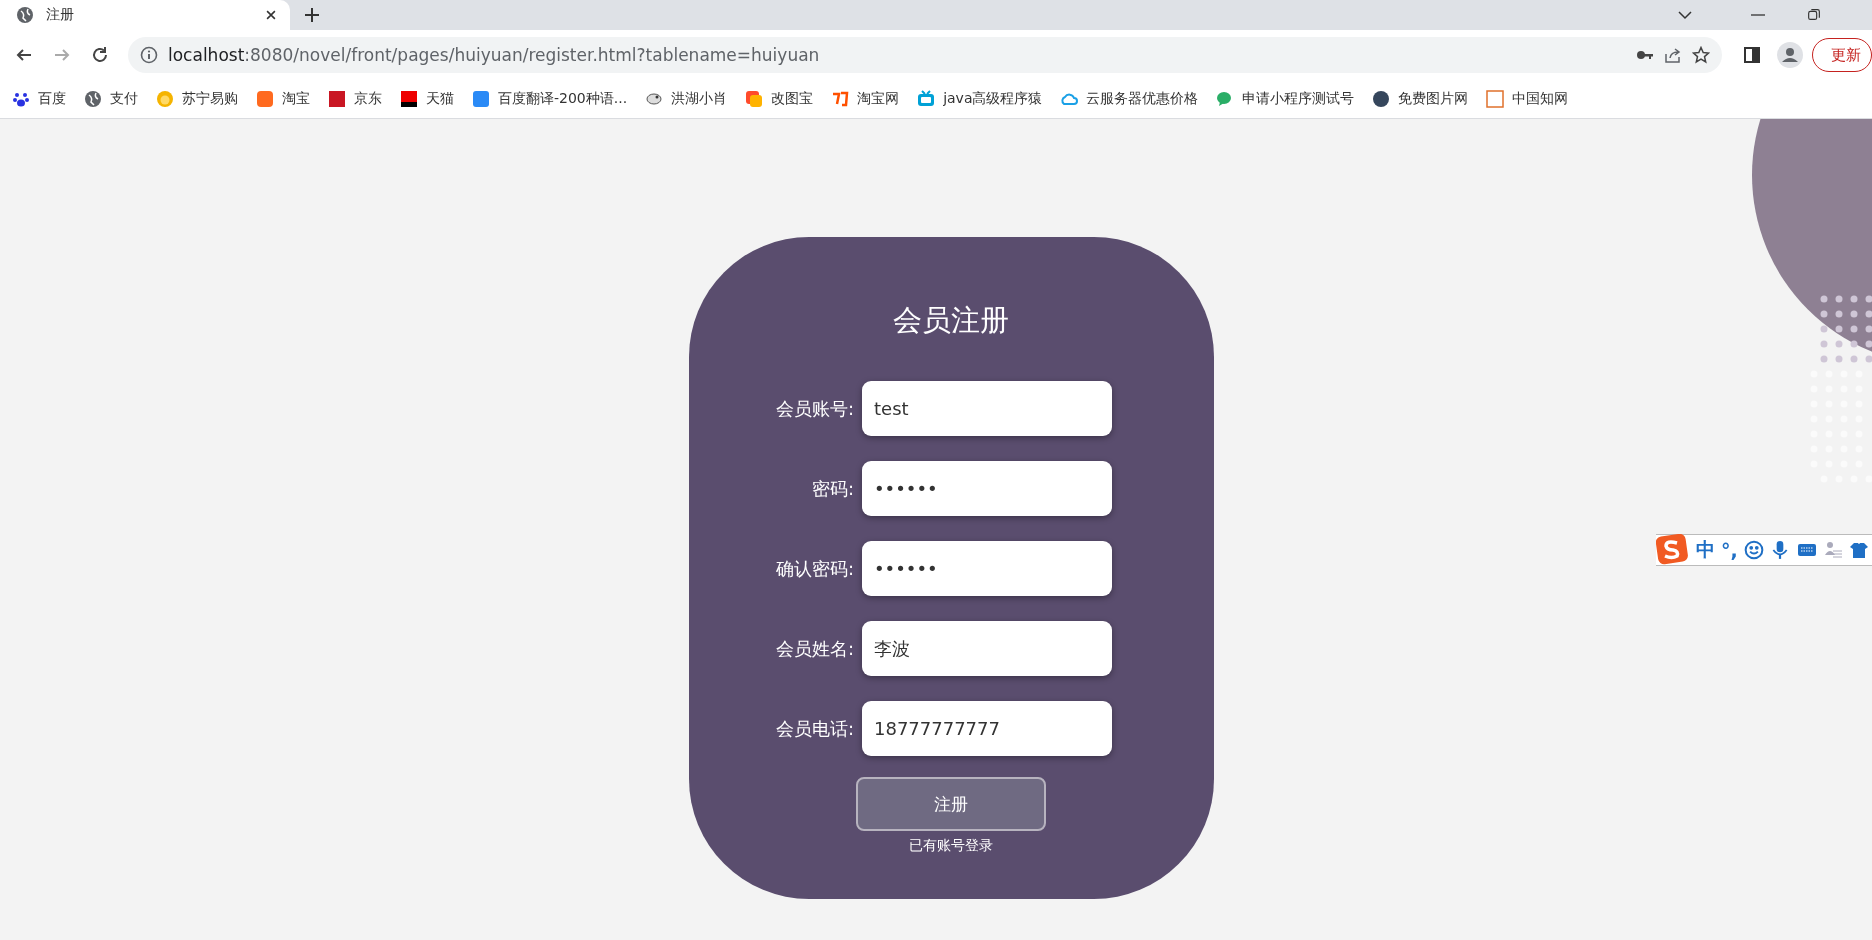 This screenshot has width=1872, height=940. Describe the element at coordinates (868, 99) in the screenshot. I see `bookmark-item: 淘宝网` at that location.